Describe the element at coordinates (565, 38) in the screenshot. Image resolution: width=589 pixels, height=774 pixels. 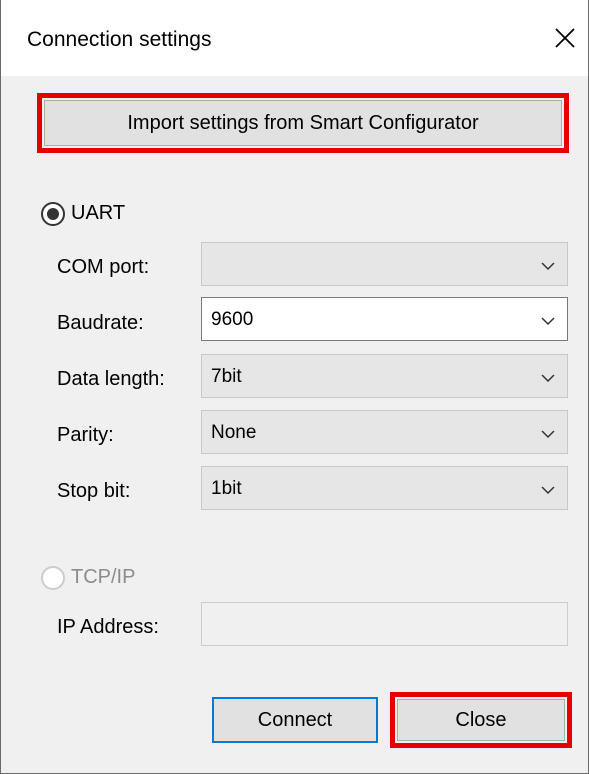
I see `close-icon` at that location.